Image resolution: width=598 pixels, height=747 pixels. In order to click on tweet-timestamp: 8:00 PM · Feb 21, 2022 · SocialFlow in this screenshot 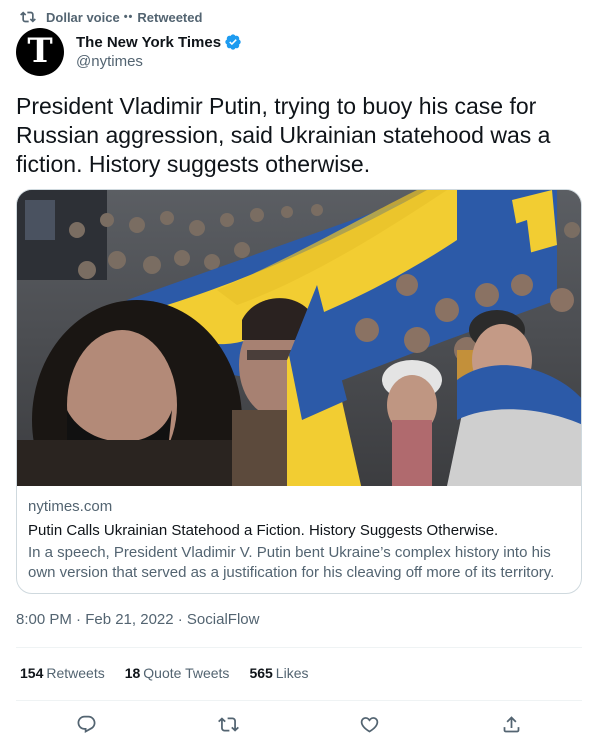, I will do `click(137, 619)`.